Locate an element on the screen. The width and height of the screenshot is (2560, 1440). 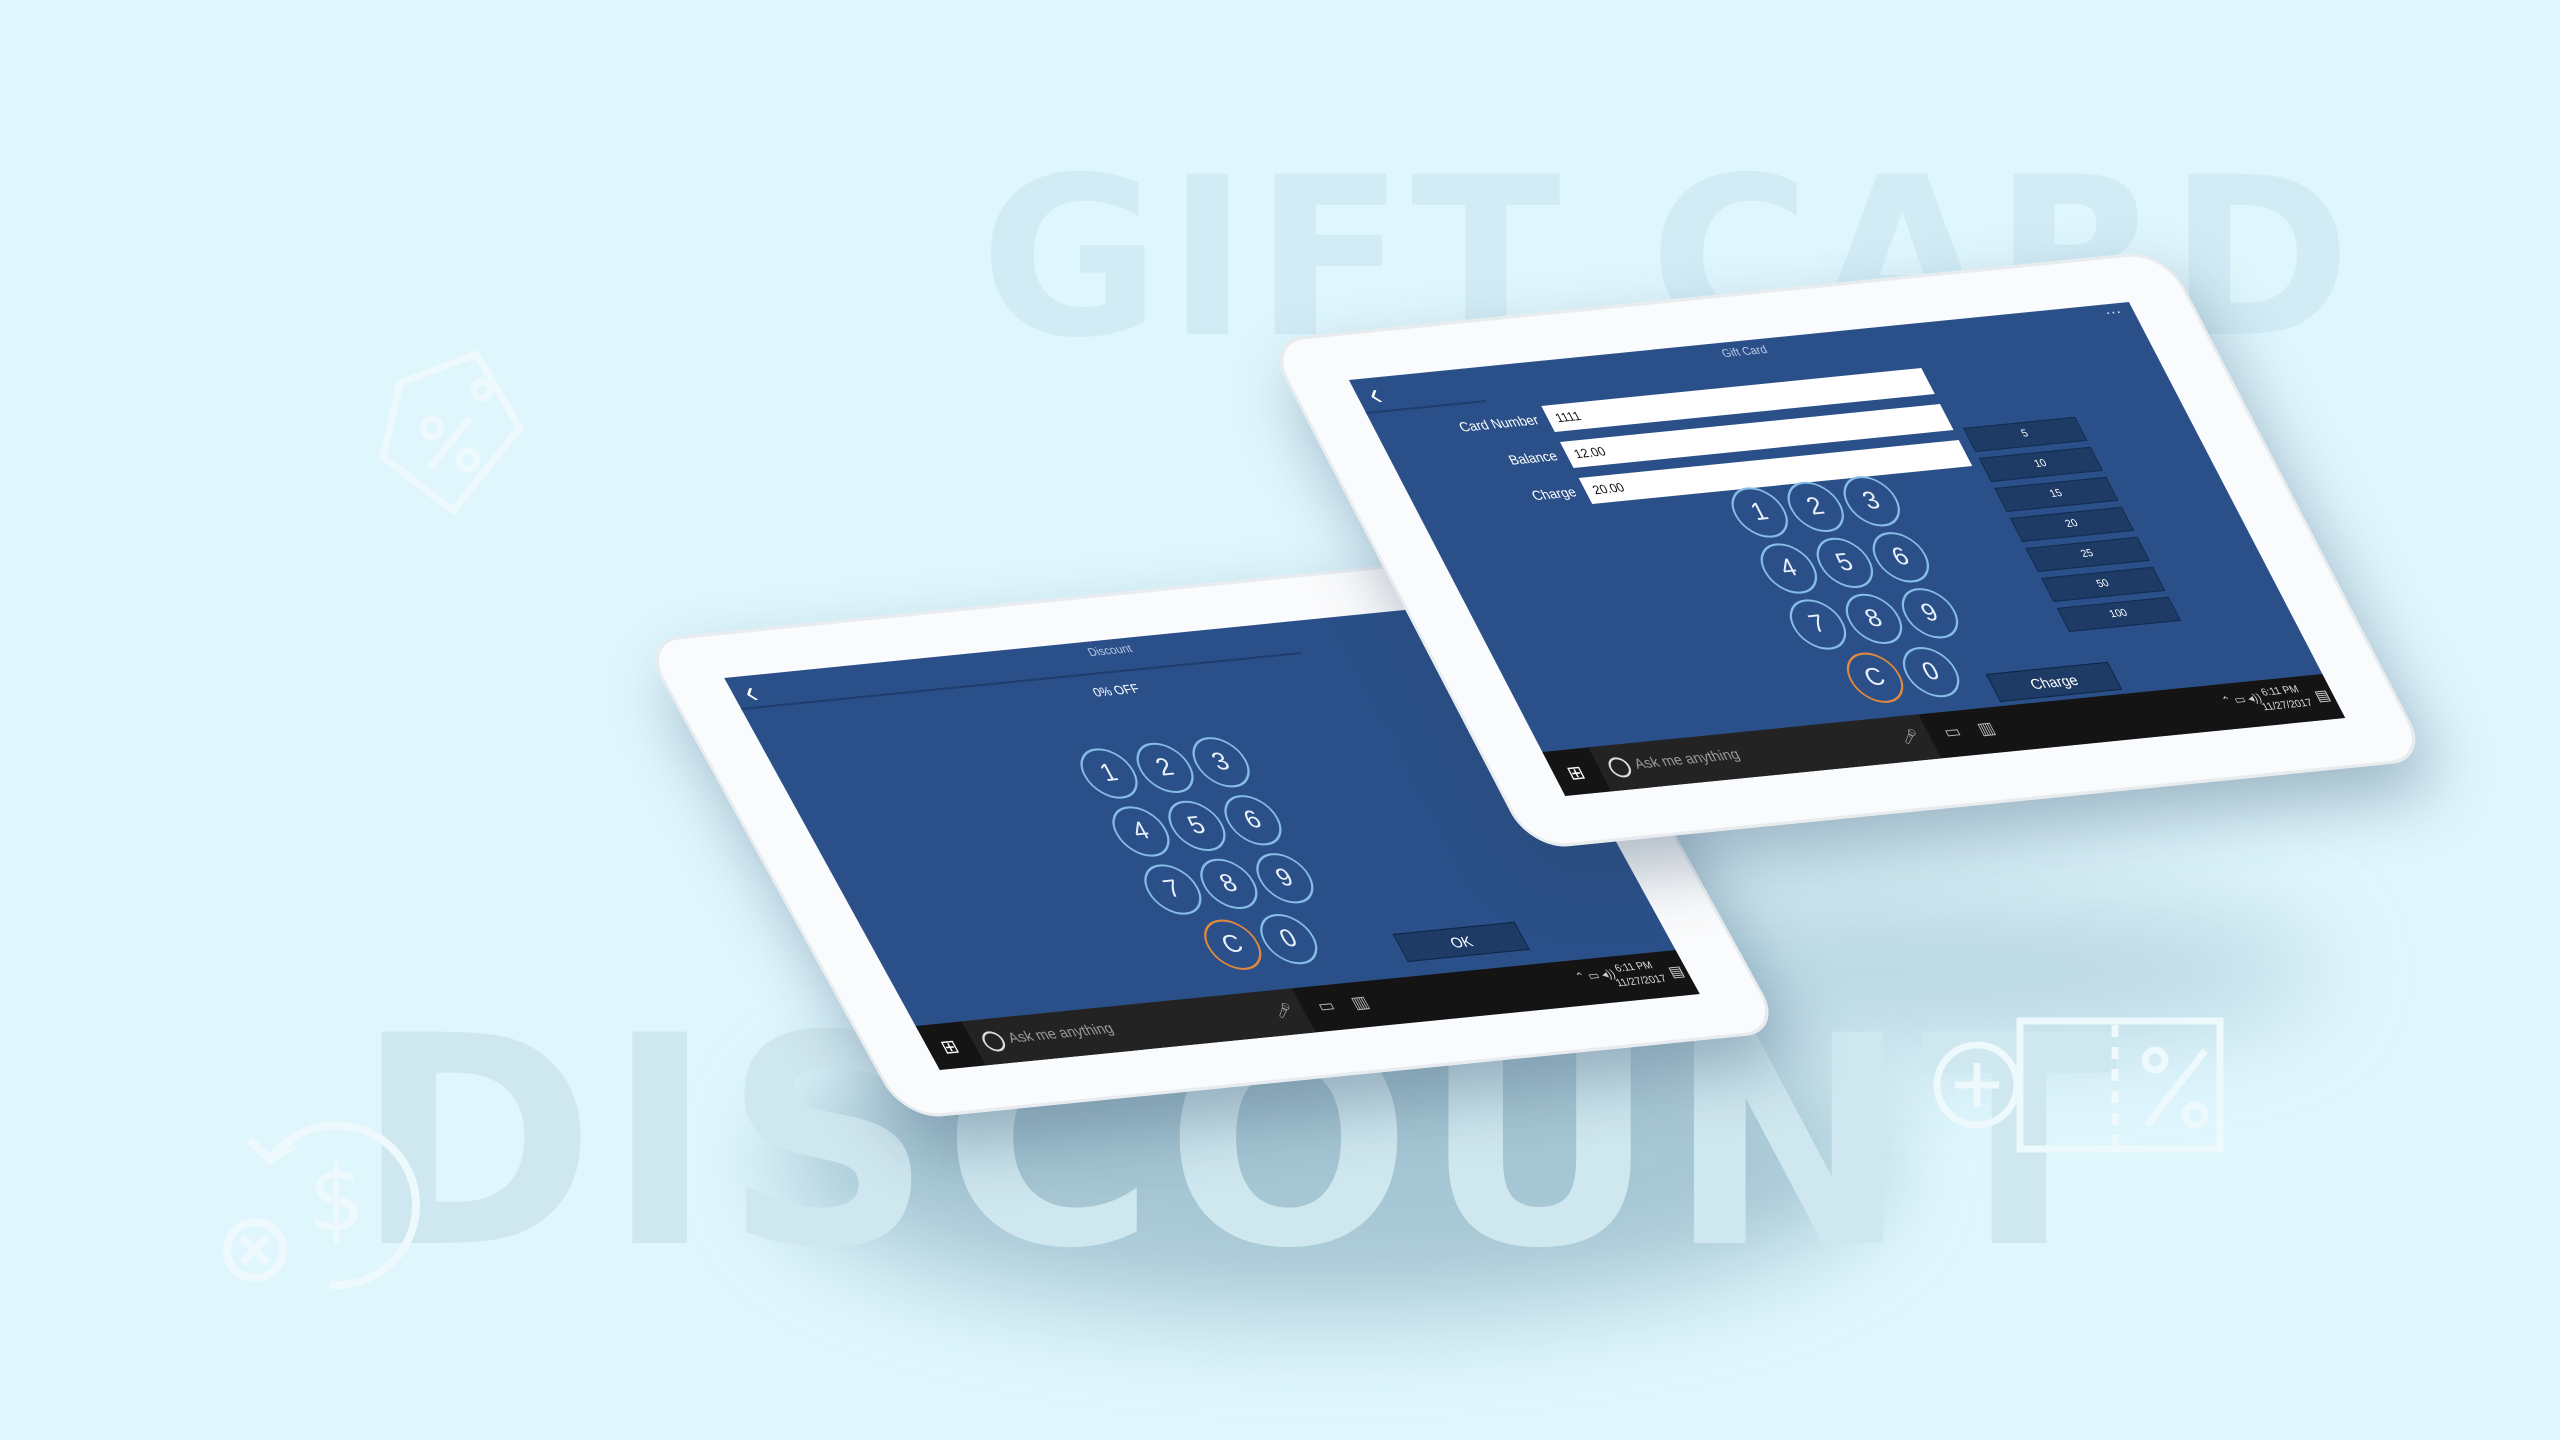
discount-percent-label: 0% OFF is located at coordinates (1116, 690).